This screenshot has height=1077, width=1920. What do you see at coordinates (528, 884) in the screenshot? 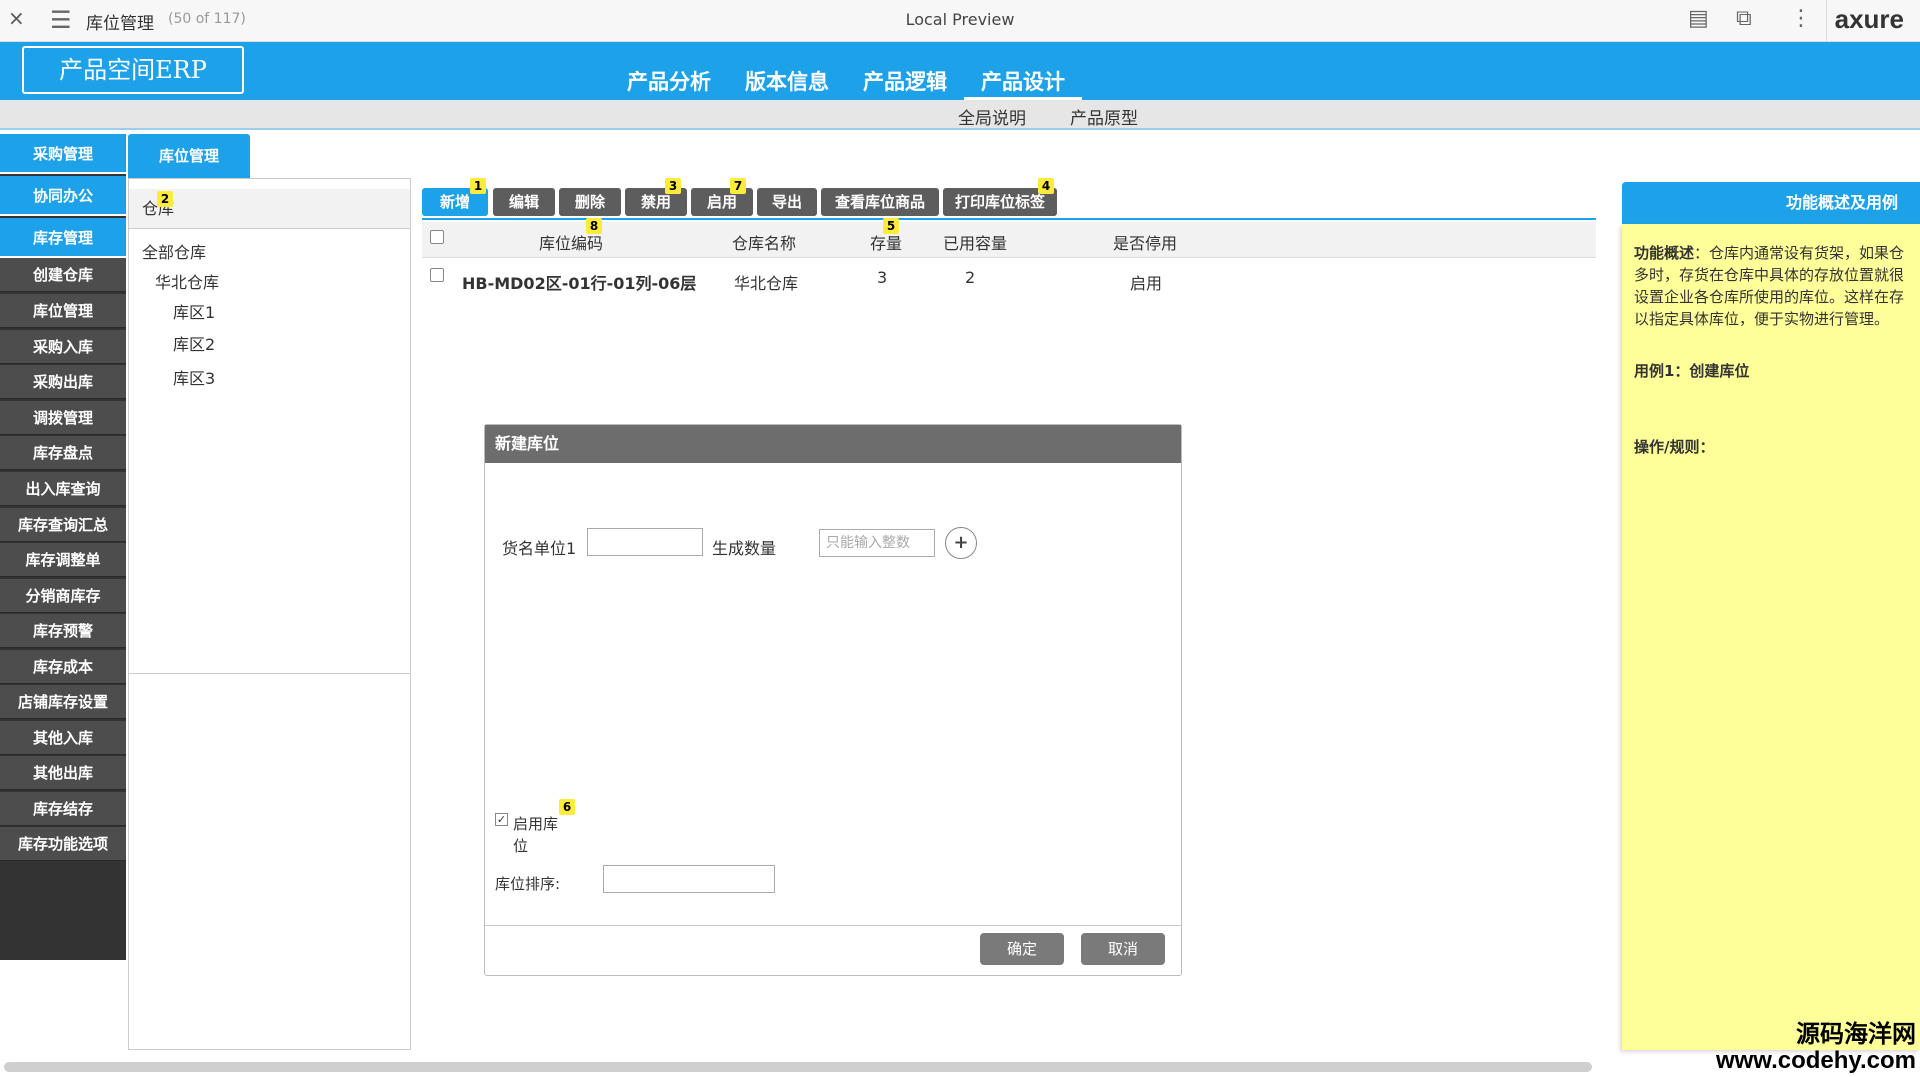
I see `sort-label: 库位排序:` at bounding box center [528, 884].